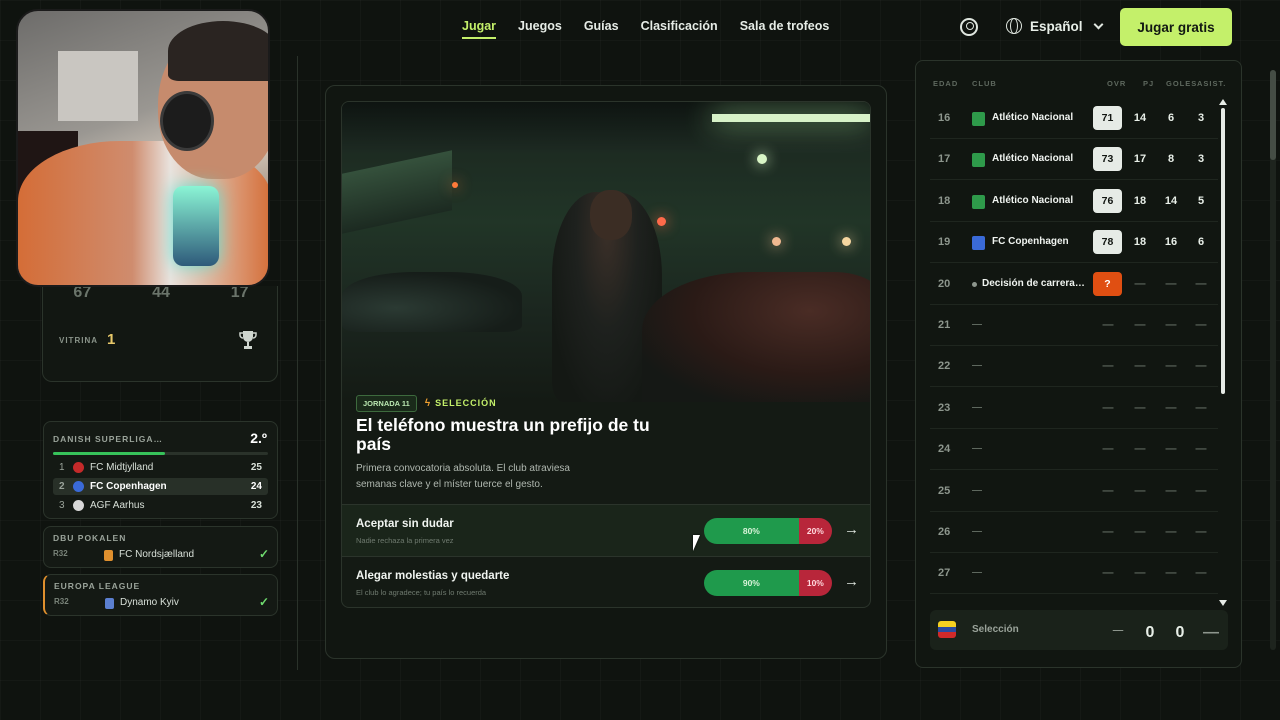 Image resolution: width=1280 pixels, height=720 pixels. Describe the element at coordinates (1074, 533) in the screenshot. I see `career-row: 26 — — — — —` at that location.